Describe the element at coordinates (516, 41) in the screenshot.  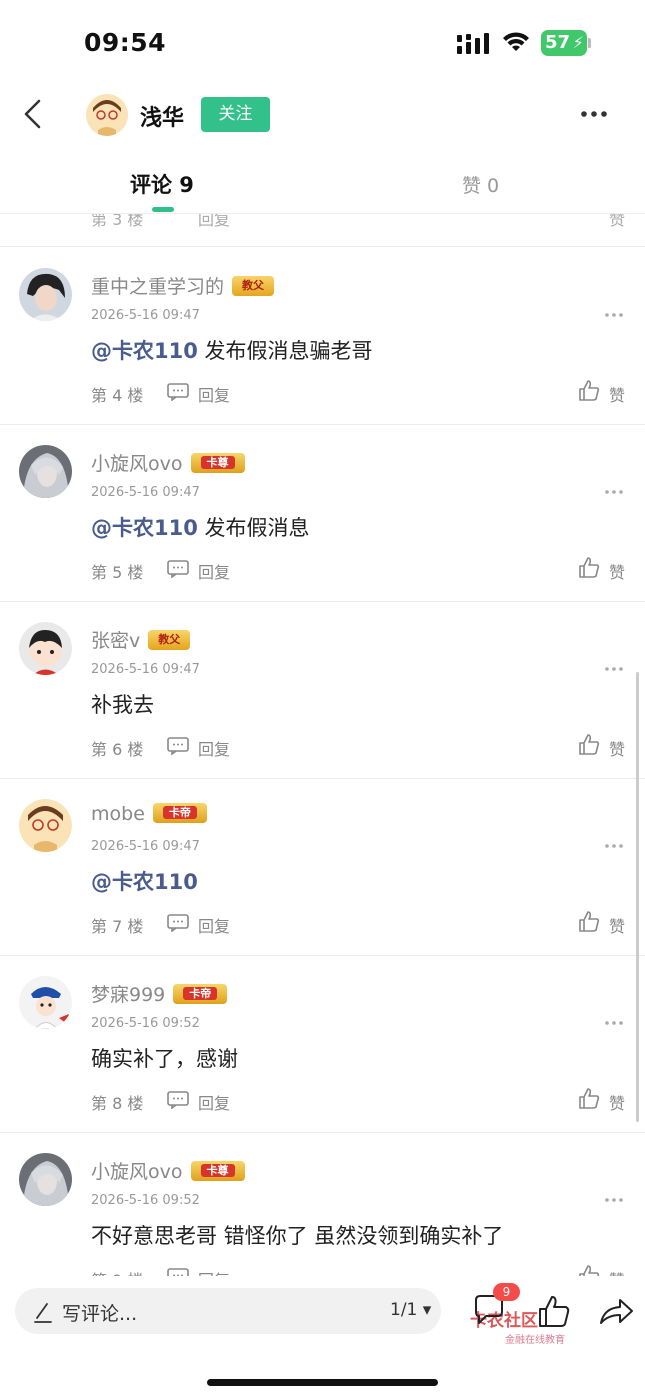
I see `wifi-icon` at that location.